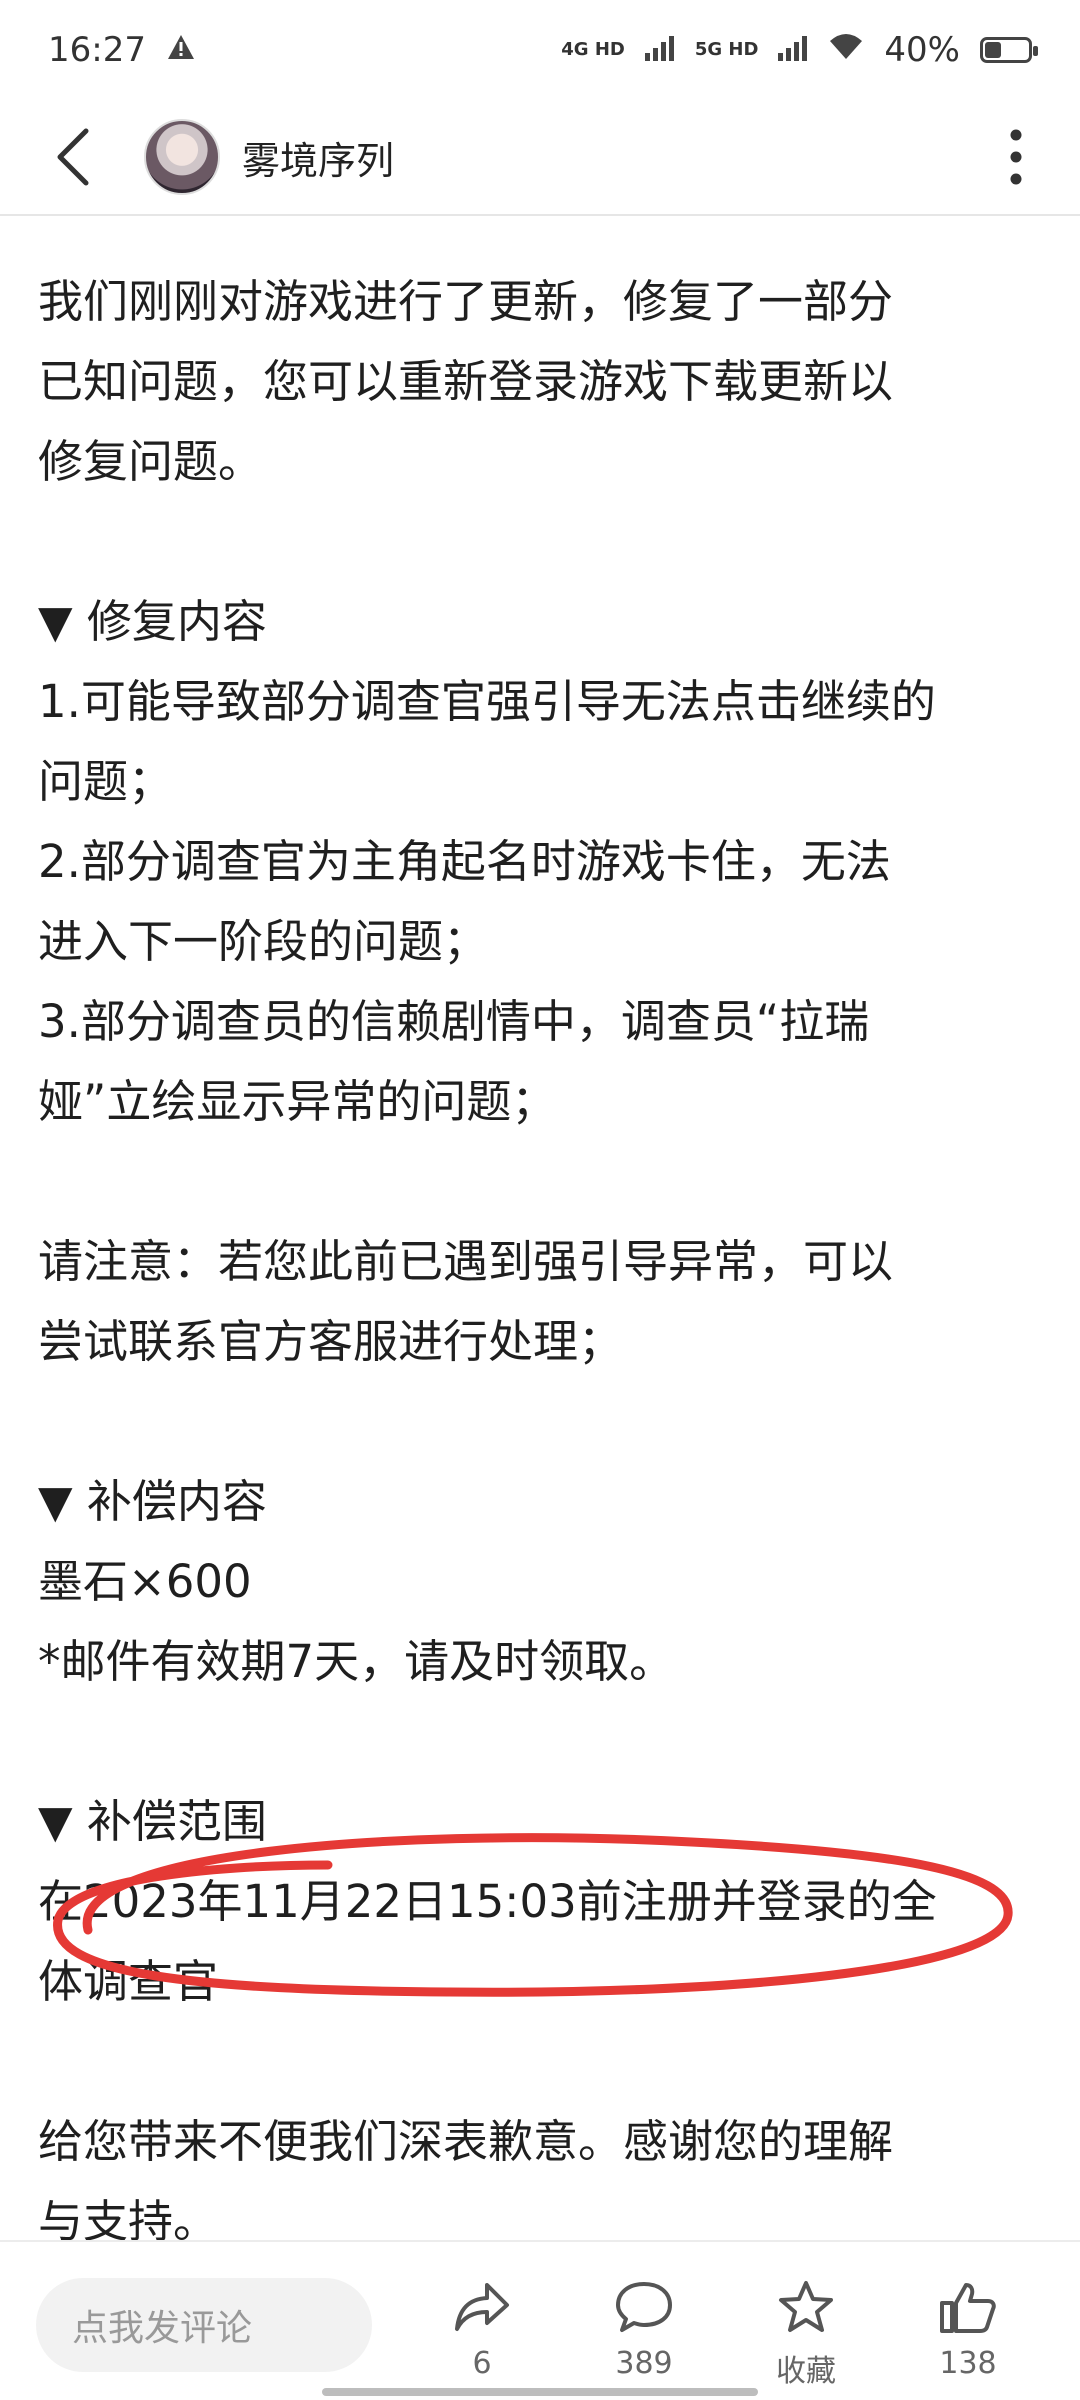 Image resolution: width=1080 pixels, height=2400 pixels. I want to click on chevron-left-icon, so click(73, 157).